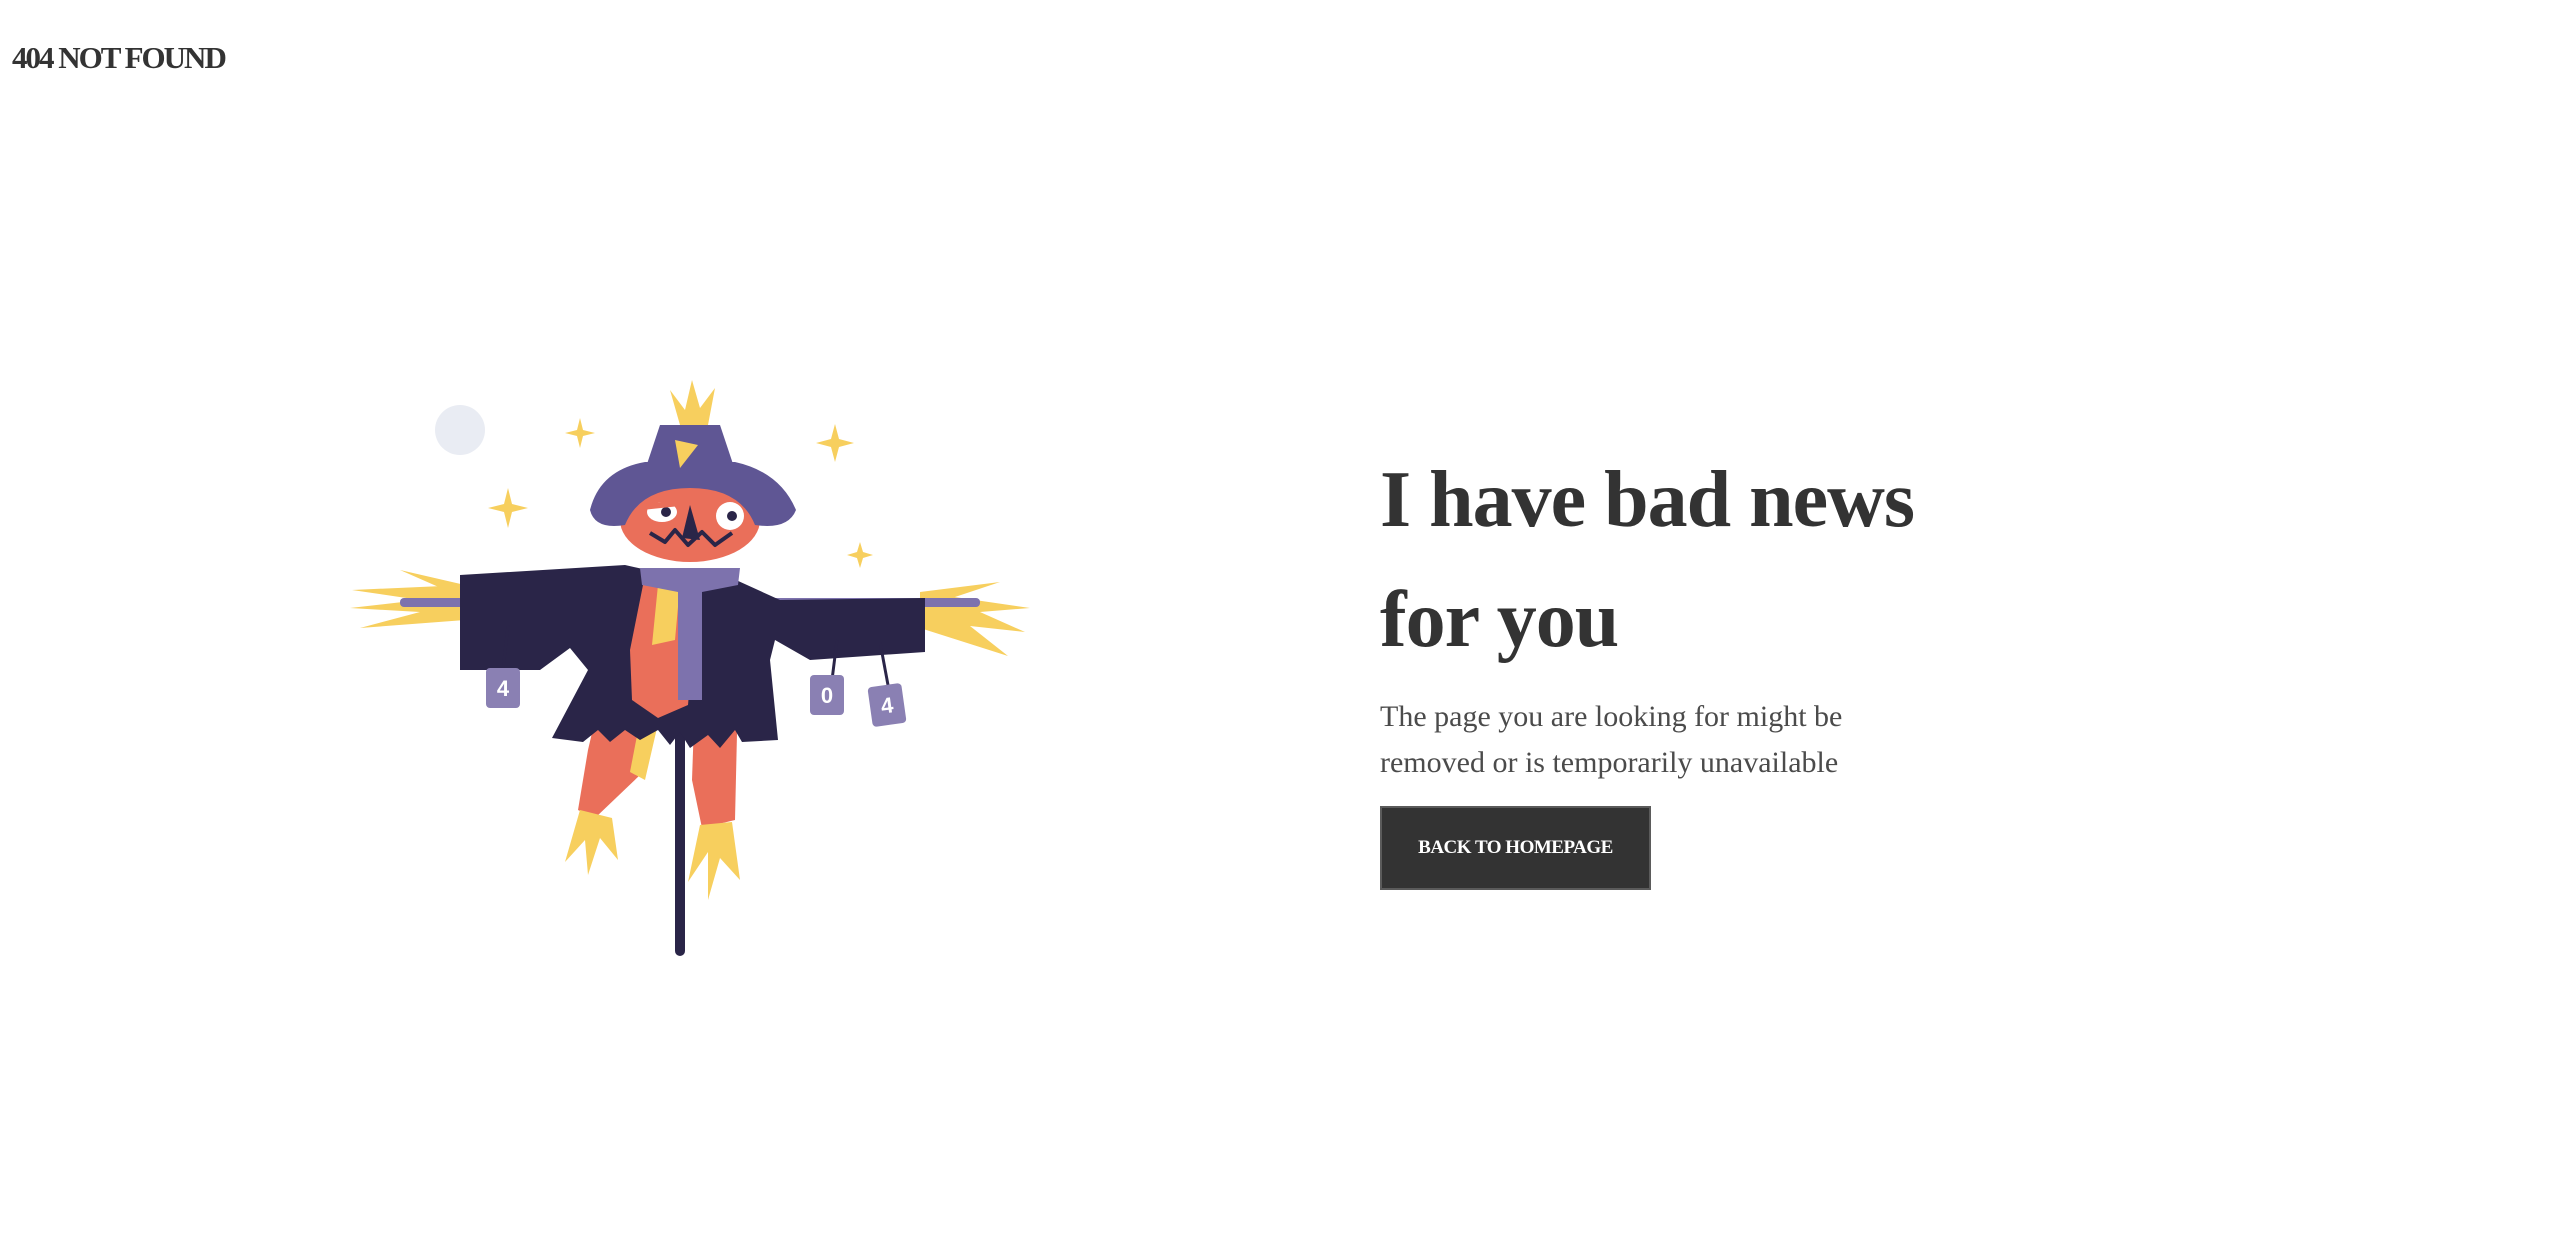 This screenshot has height=1245, width=2560. What do you see at coordinates (1515, 848) in the screenshot?
I see `back-to-homepage-button: BACK TO HOMEPAGE` at bounding box center [1515, 848].